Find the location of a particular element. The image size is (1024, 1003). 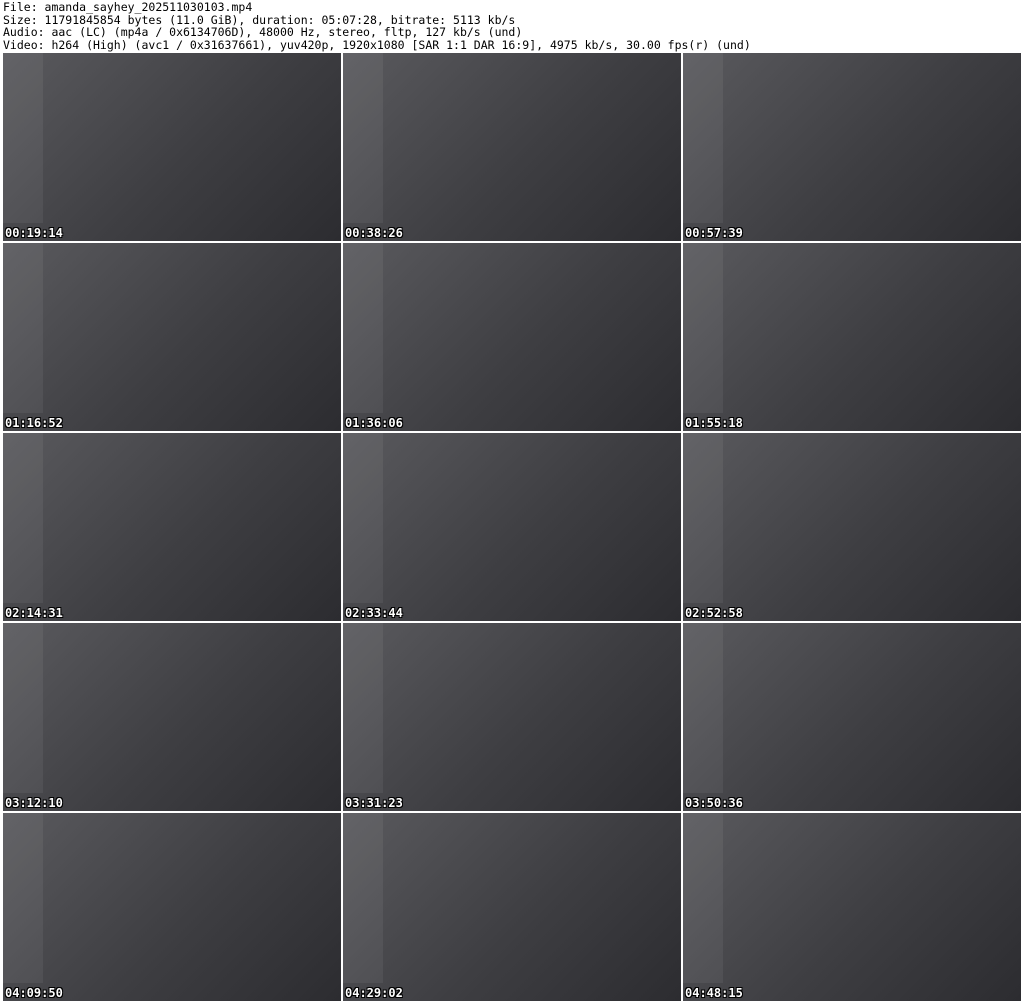

thumbnail-frame: 04:48:15 is located at coordinates (852, 907).